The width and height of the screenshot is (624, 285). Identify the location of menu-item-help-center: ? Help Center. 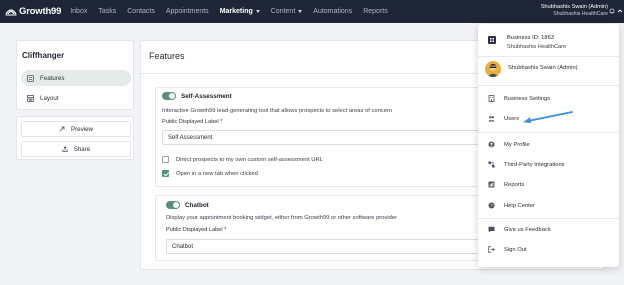
(511, 205).